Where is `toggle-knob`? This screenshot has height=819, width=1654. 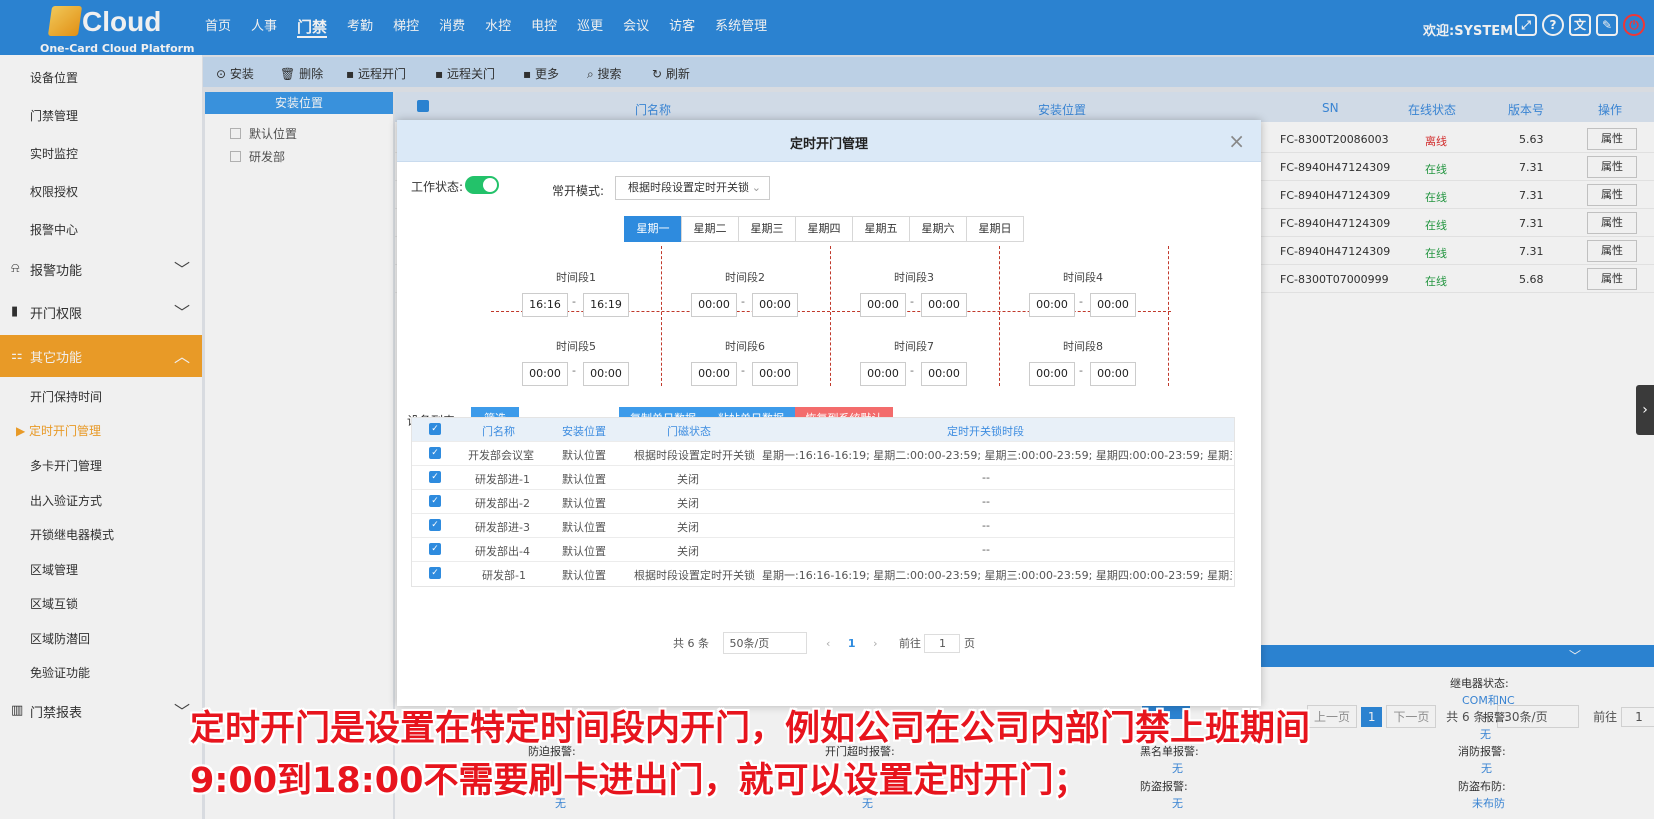
toggle-knob is located at coordinates (490, 185).